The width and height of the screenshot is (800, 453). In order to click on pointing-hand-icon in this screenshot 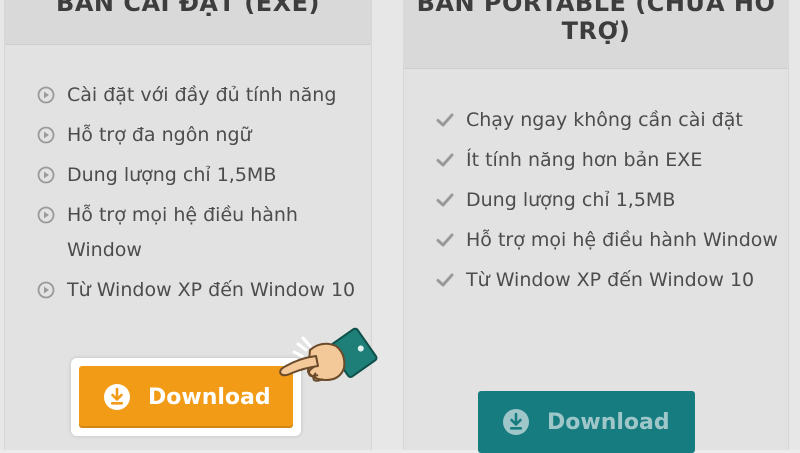, I will do `click(328, 354)`.